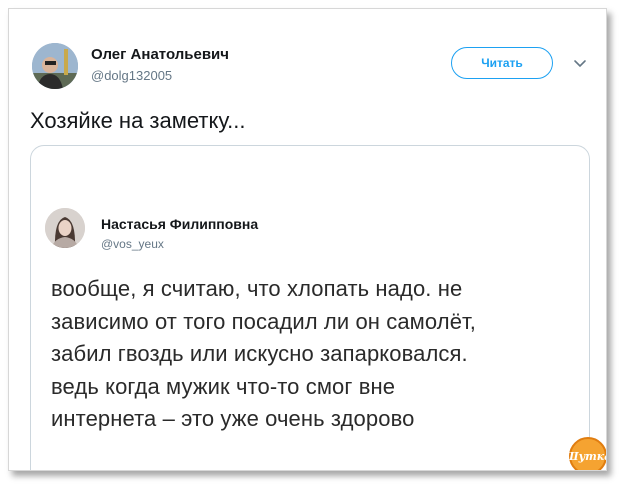  I want to click on author-handle: @dolg132005, so click(131, 75).